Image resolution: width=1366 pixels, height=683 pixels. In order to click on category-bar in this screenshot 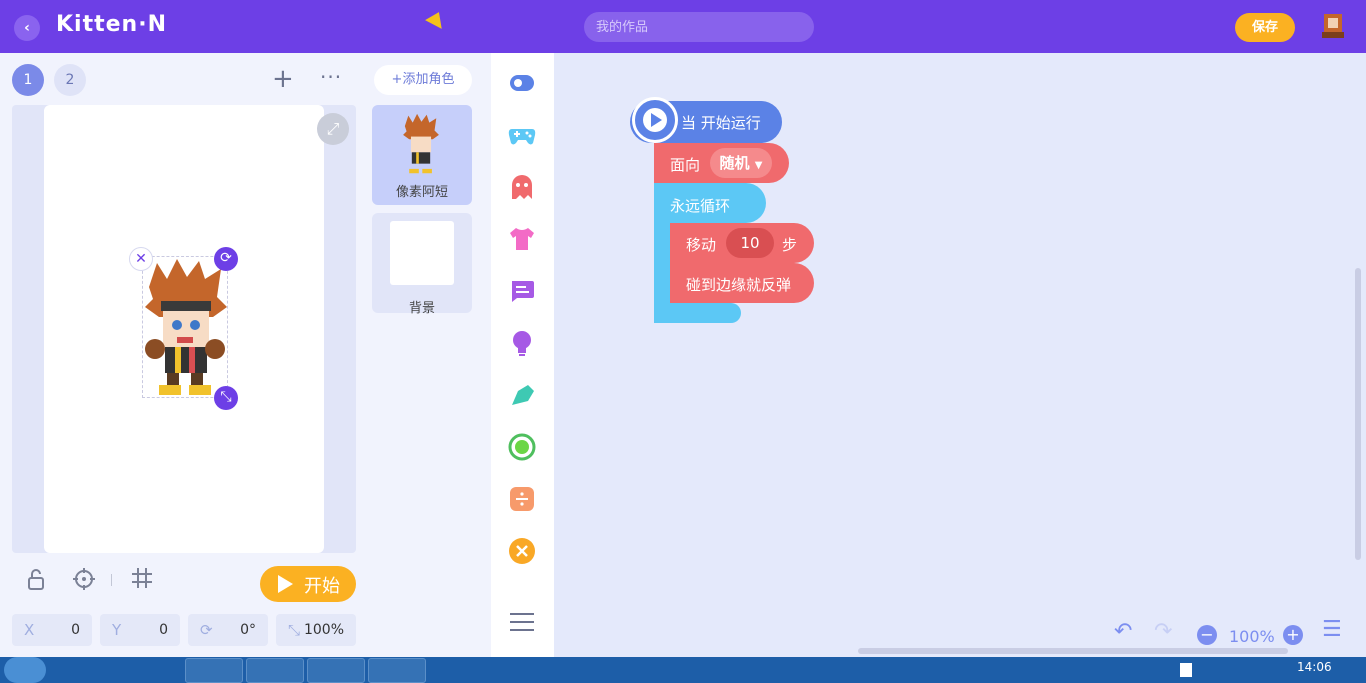, I will do `click(522, 355)`.